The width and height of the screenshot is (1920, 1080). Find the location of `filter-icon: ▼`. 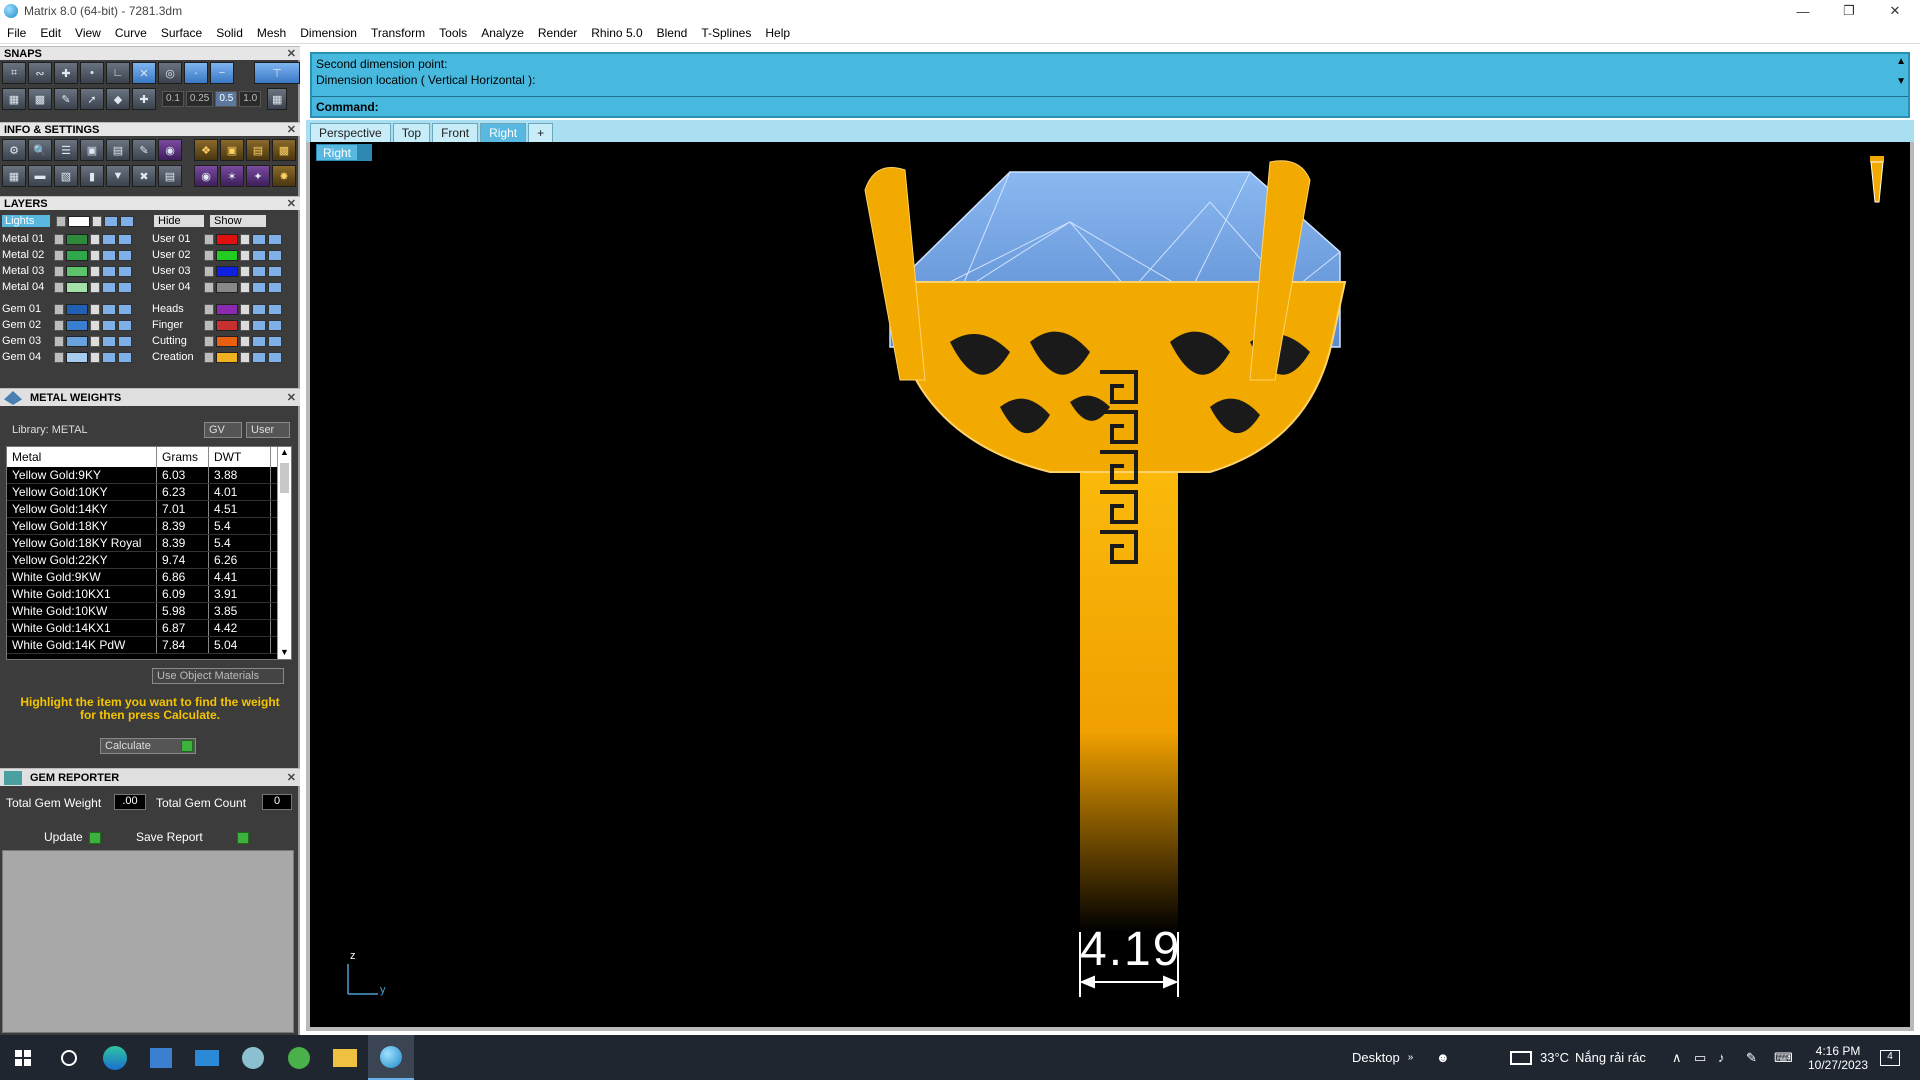

filter-icon: ▼ is located at coordinates (118, 176).